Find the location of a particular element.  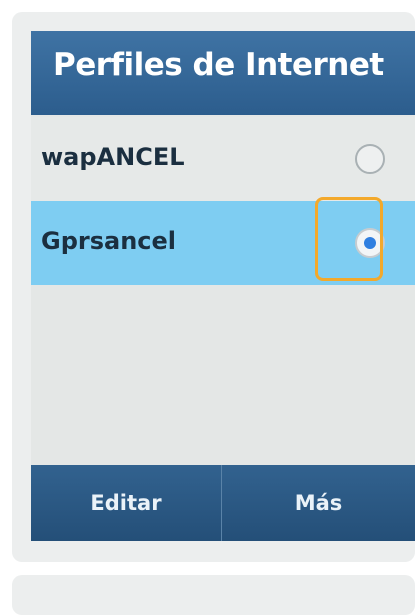

radio-button-unselected-icon is located at coordinates (370, 159).